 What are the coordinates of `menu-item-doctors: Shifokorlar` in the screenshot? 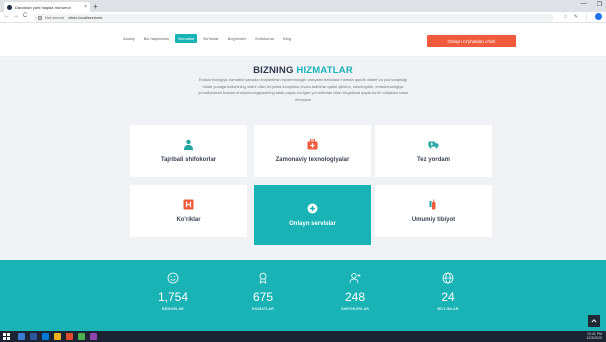 It's located at (264, 38).